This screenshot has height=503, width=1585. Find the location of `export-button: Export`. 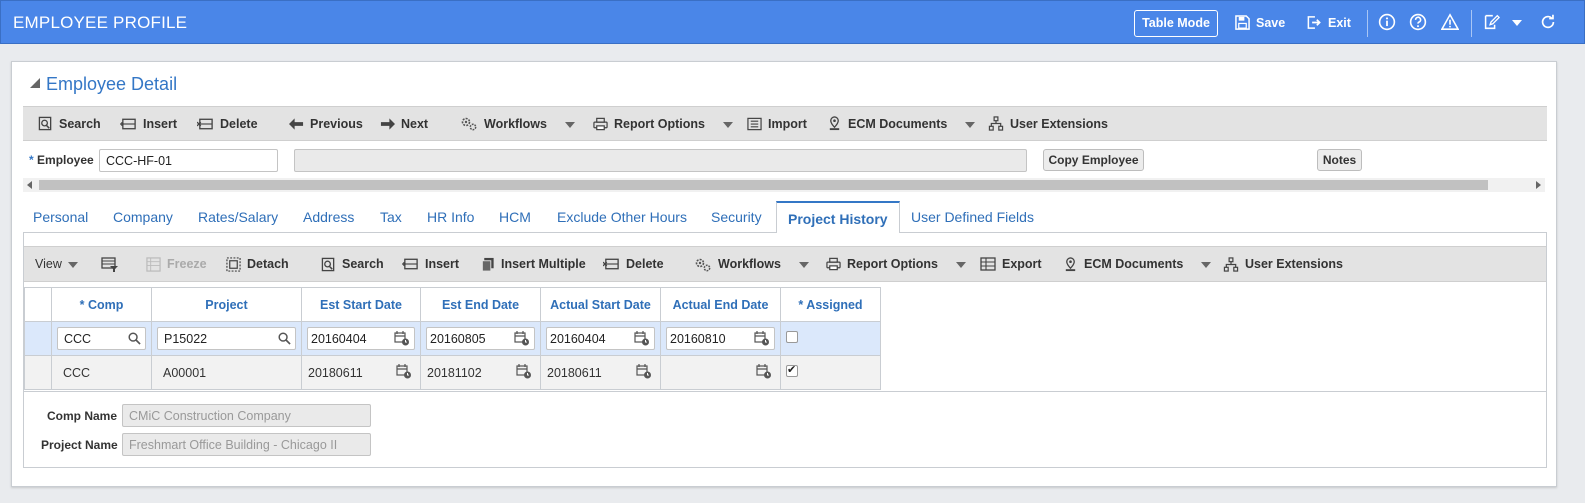

export-button: Export is located at coordinates (1011, 264).